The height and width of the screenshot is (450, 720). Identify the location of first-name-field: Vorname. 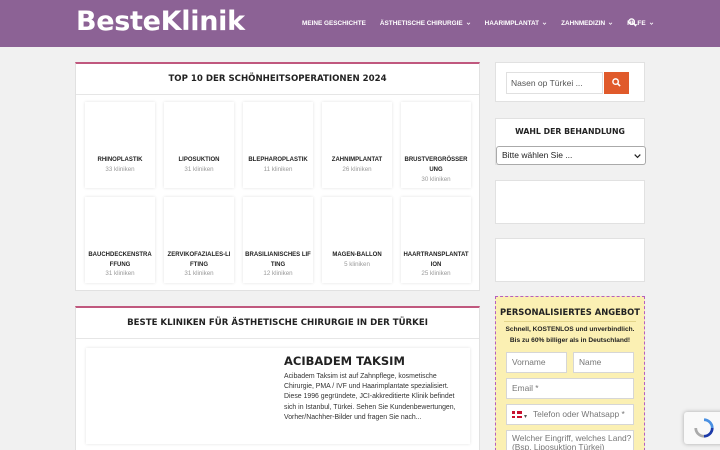
(536, 362).